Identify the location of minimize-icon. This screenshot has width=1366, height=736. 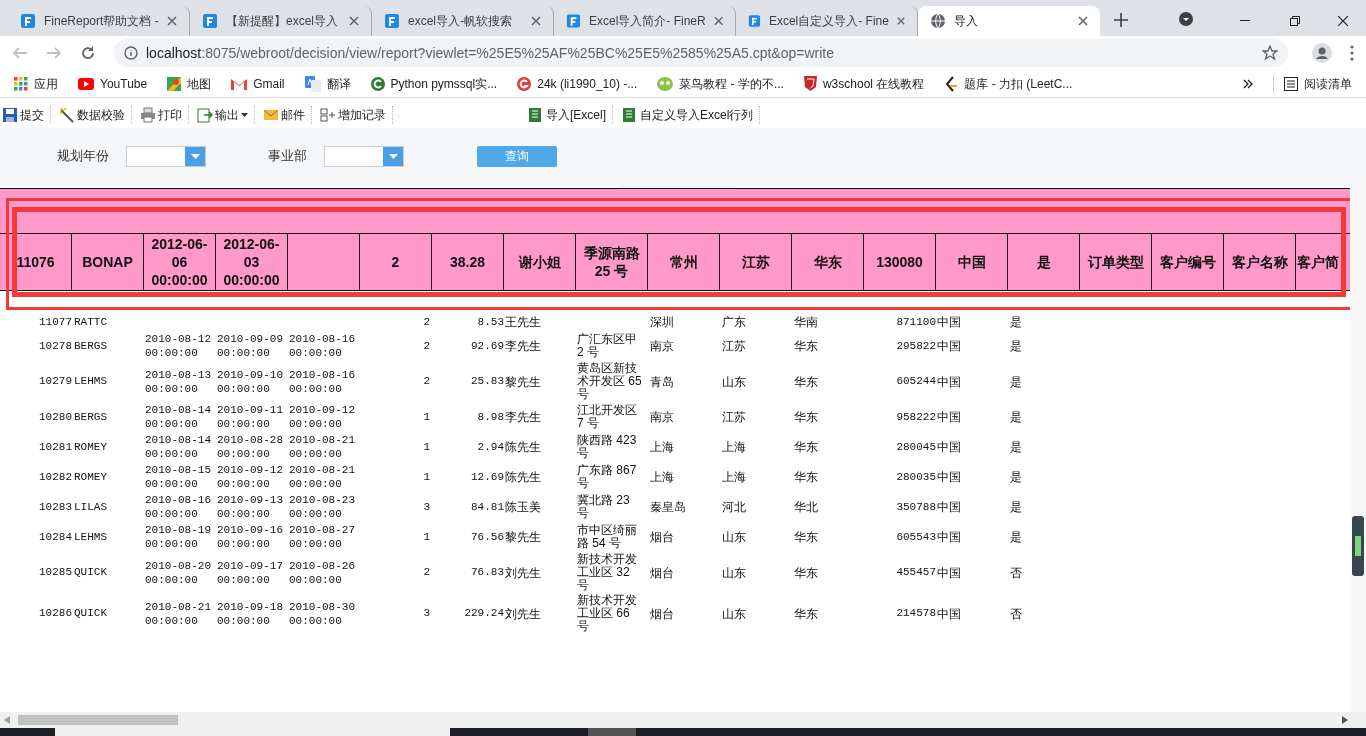
(1245, 21).